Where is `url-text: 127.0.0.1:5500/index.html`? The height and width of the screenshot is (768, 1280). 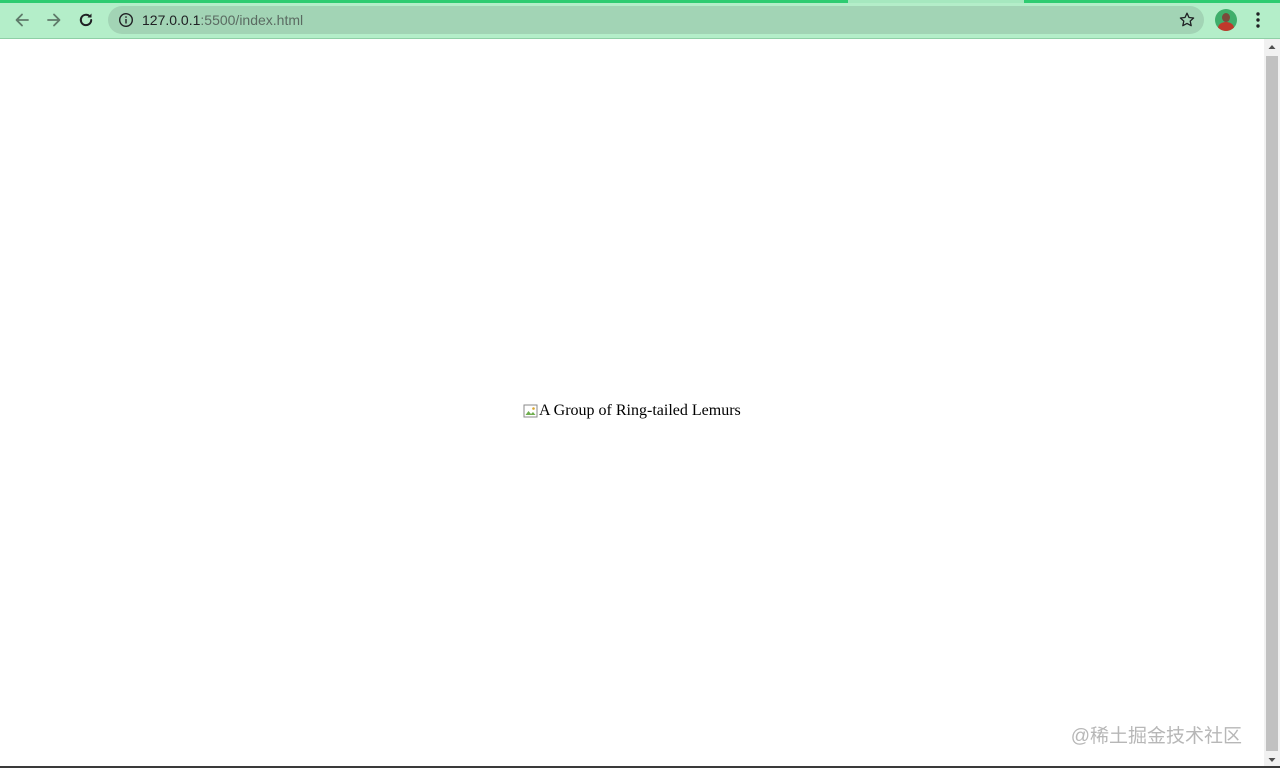
url-text: 127.0.0.1:5500/index.html is located at coordinates (222, 20).